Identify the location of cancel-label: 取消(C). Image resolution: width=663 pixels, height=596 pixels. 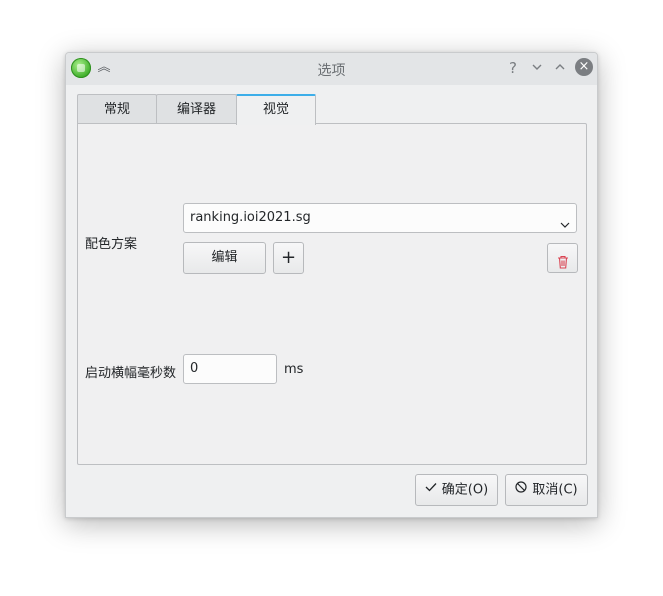
(555, 490).